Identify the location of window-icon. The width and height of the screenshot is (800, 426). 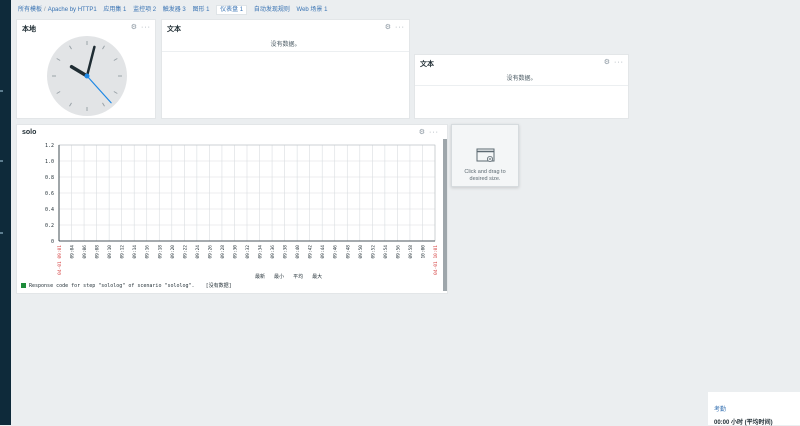
(485, 155).